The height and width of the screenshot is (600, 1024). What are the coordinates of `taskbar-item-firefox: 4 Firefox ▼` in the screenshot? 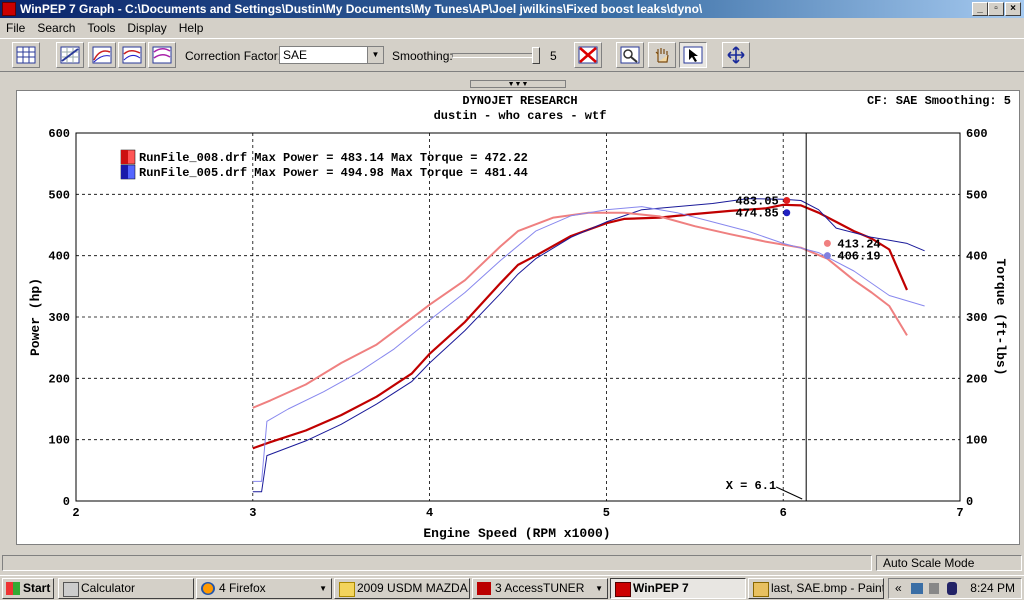 It's located at (264, 588).